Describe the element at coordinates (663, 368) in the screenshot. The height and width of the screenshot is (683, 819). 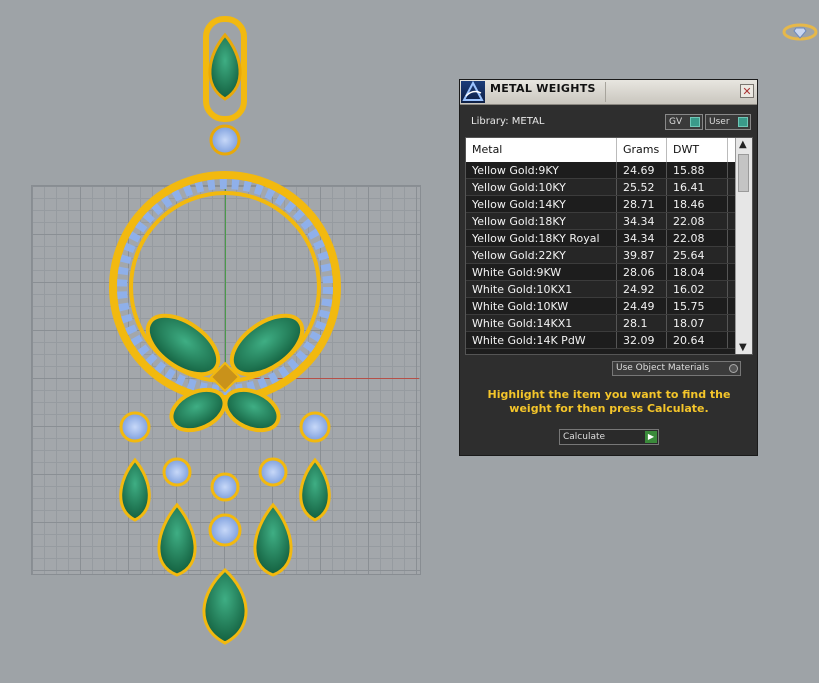
I see `use-object-materials-label: Use Object Materials` at that location.